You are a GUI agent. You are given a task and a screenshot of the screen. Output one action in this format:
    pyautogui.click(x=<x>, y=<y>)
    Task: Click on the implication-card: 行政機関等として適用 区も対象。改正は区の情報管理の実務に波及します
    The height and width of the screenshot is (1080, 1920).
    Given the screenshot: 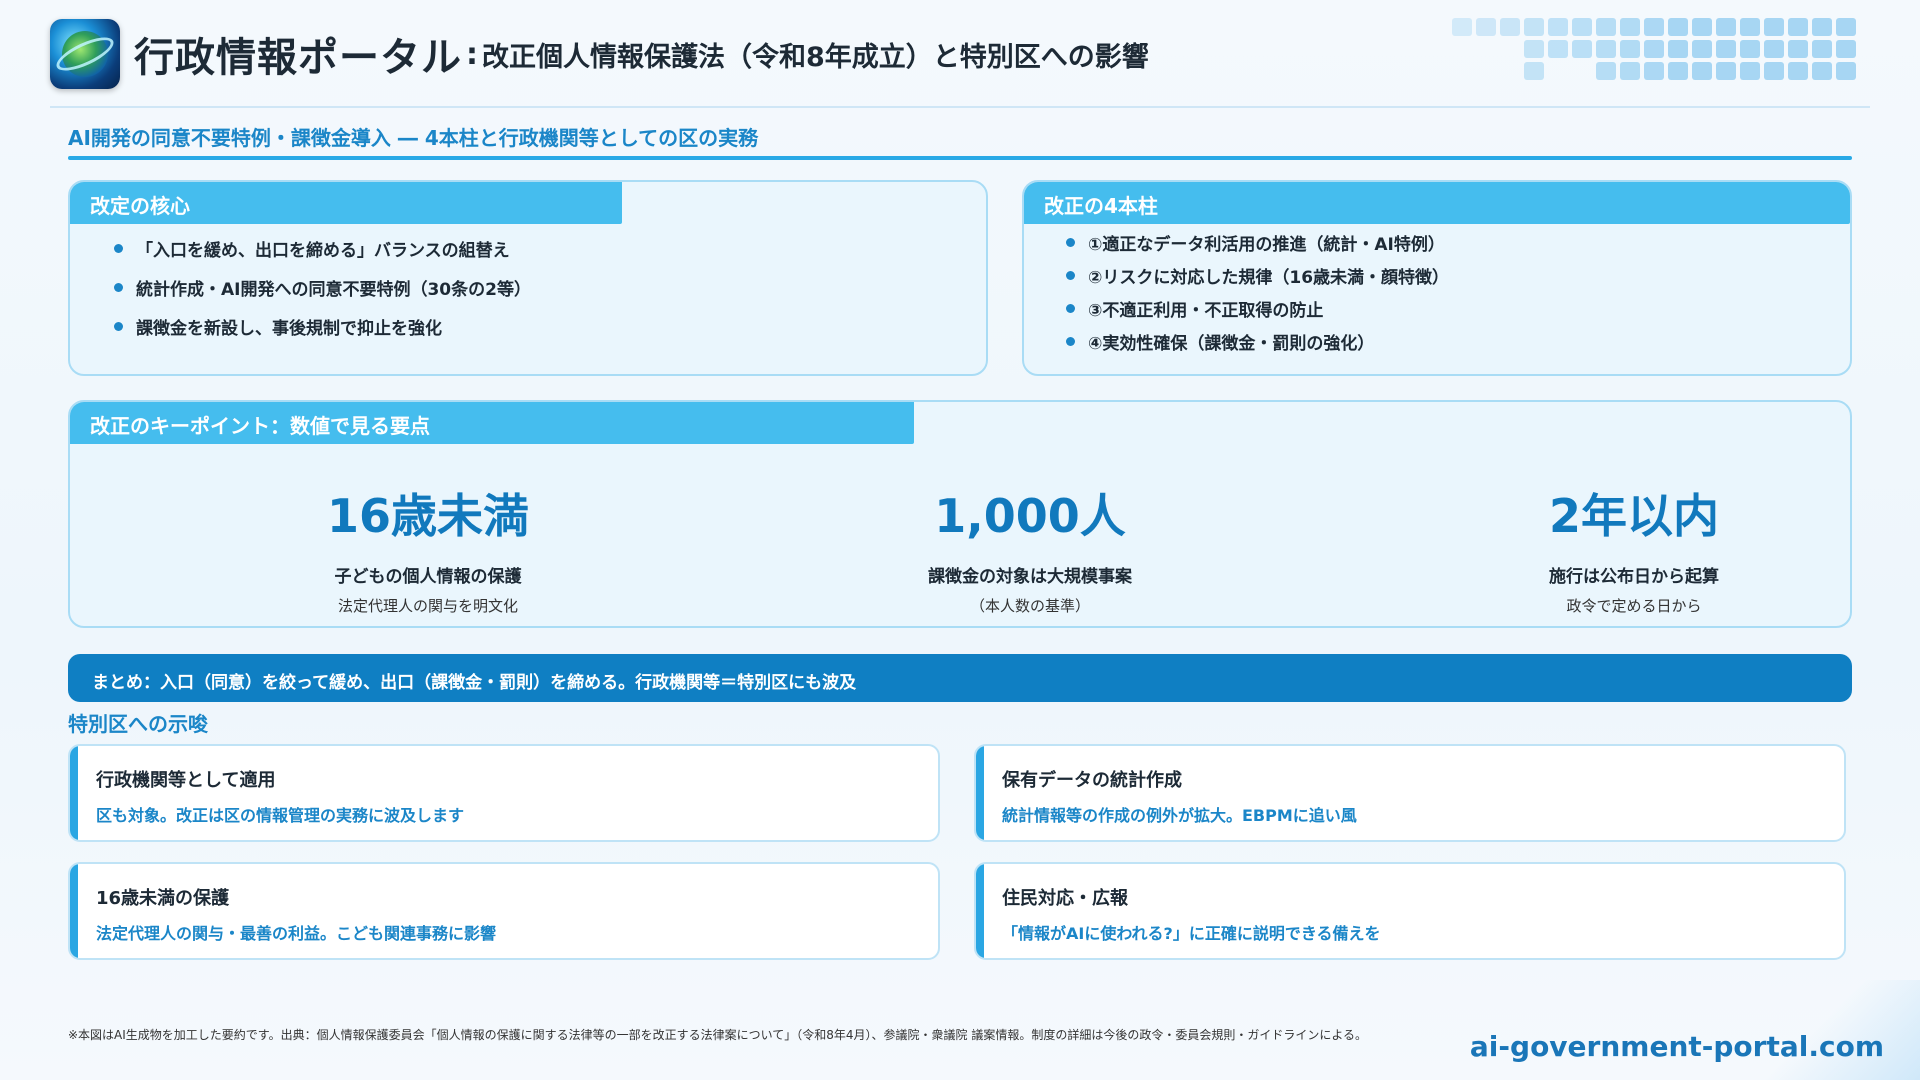 What is the action you would take?
    pyautogui.click(x=504, y=793)
    